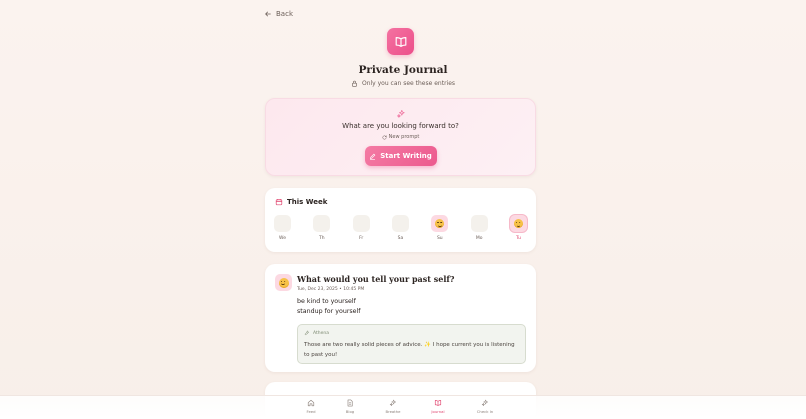 The width and height of the screenshot is (806, 419). I want to click on day-label: Sa, so click(400, 238).